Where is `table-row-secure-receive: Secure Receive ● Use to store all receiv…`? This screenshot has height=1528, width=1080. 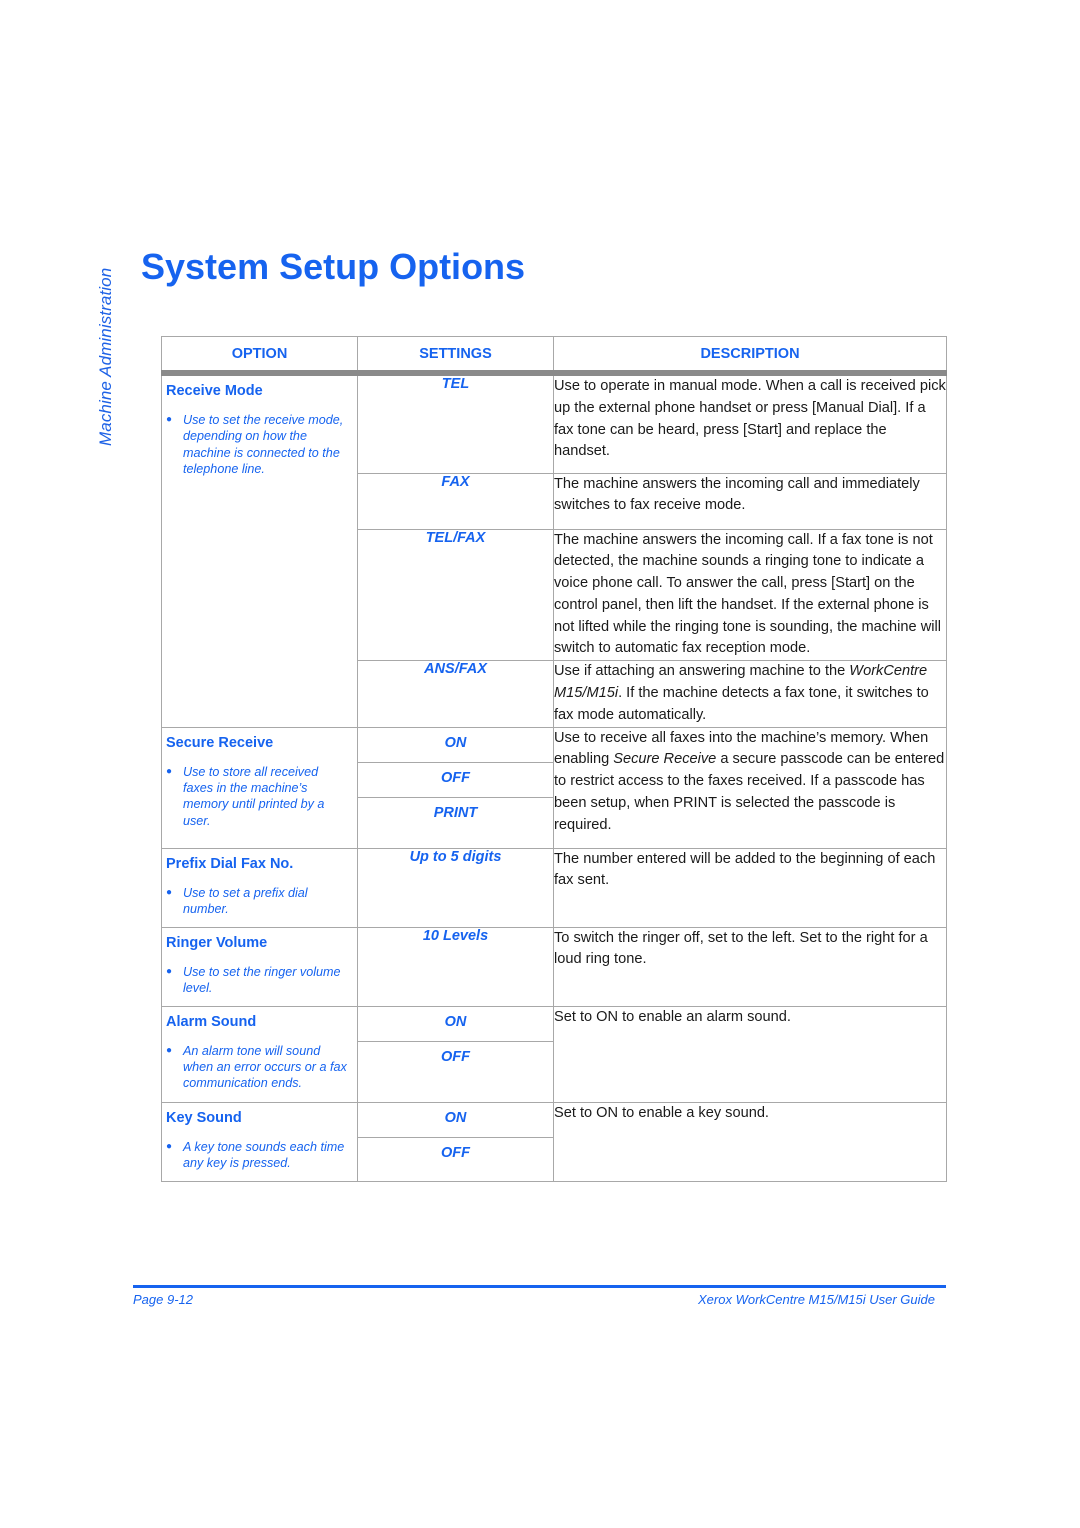 table-row-secure-receive: Secure Receive ● Use to store all receiv… is located at coordinates (554, 787).